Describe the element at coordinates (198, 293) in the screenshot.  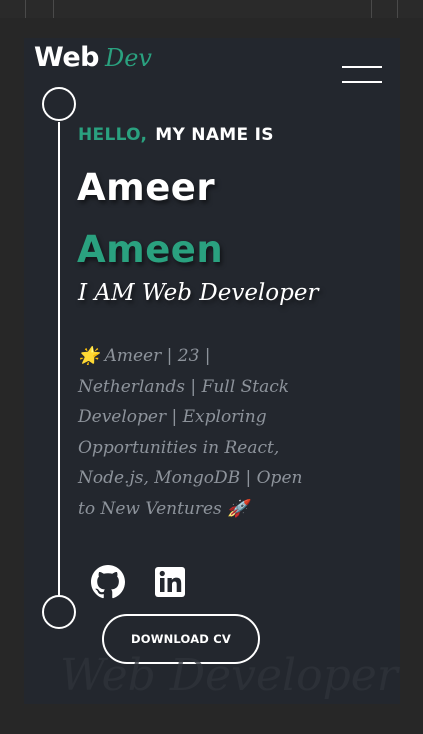
I see `role-title: I AM Web Developer` at that location.